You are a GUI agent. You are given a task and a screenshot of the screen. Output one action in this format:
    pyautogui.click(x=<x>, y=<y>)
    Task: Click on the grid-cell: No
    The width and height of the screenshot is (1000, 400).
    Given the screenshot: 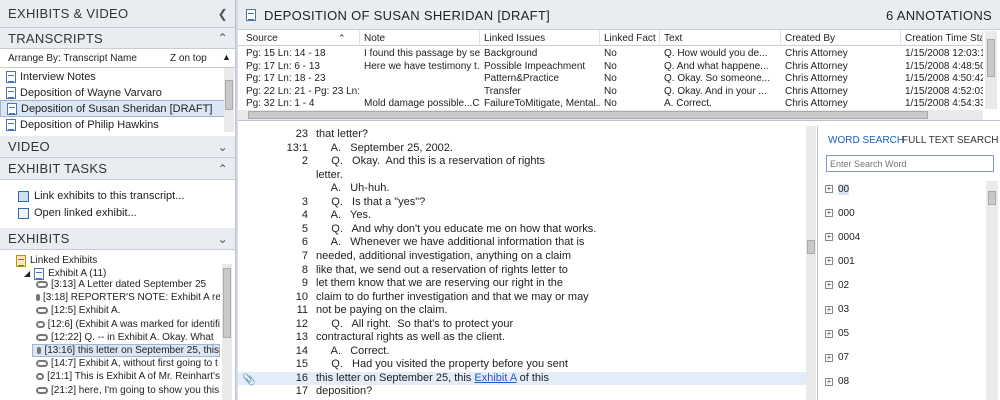 What is the action you would take?
    pyautogui.click(x=610, y=91)
    